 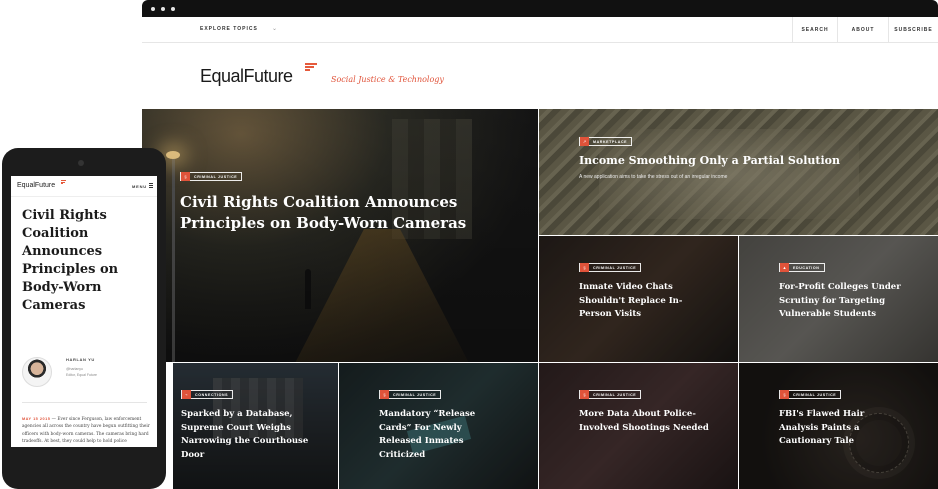 What do you see at coordinates (36, 185) in the screenshot?
I see `mobile-logo: EqualFuture` at bounding box center [36, 185].